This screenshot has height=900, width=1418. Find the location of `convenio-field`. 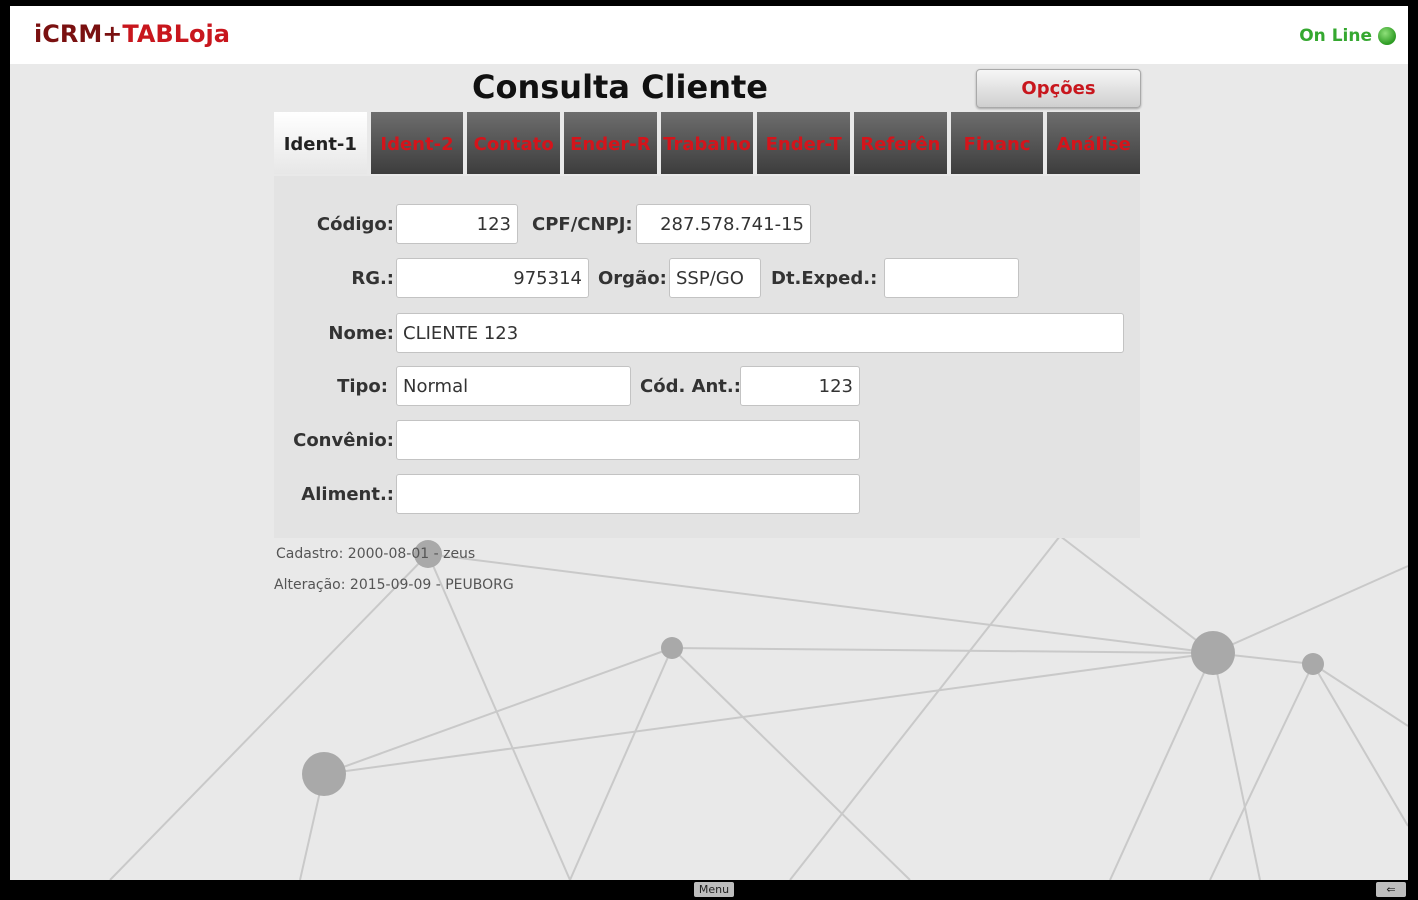

convenio-field is located at coordinates (628, 440).